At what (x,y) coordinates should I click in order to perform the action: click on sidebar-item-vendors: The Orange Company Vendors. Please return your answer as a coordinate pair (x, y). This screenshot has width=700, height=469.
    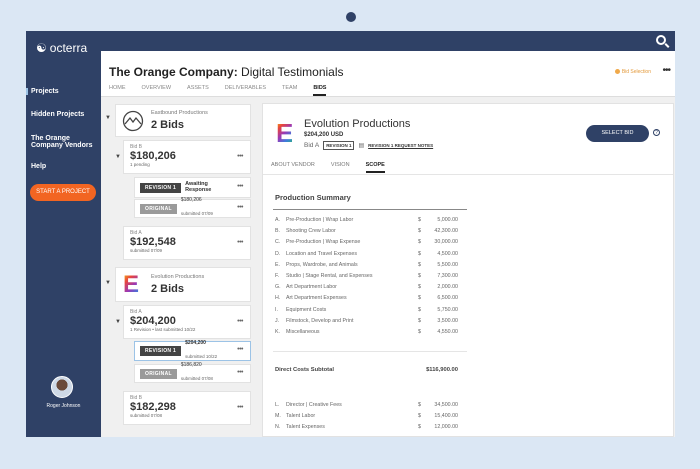
    Looking at the image, I should click on (63, 142).